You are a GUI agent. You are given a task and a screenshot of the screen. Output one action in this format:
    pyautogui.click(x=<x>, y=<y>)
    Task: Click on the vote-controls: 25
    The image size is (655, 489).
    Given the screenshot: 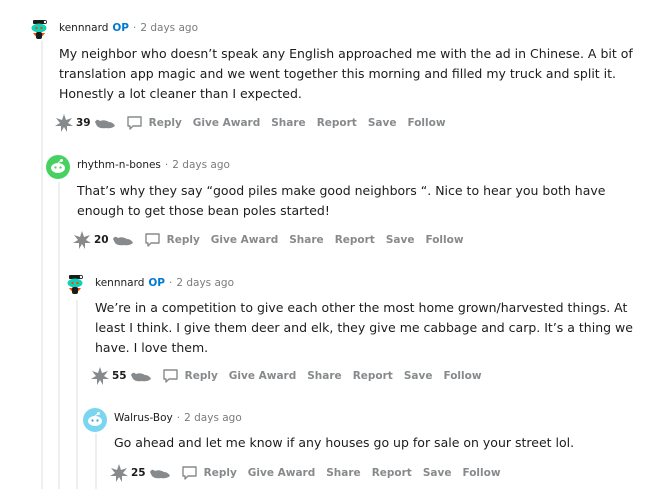 What is the action you would take?
    pyautogui.click(x=145, y=473)
    